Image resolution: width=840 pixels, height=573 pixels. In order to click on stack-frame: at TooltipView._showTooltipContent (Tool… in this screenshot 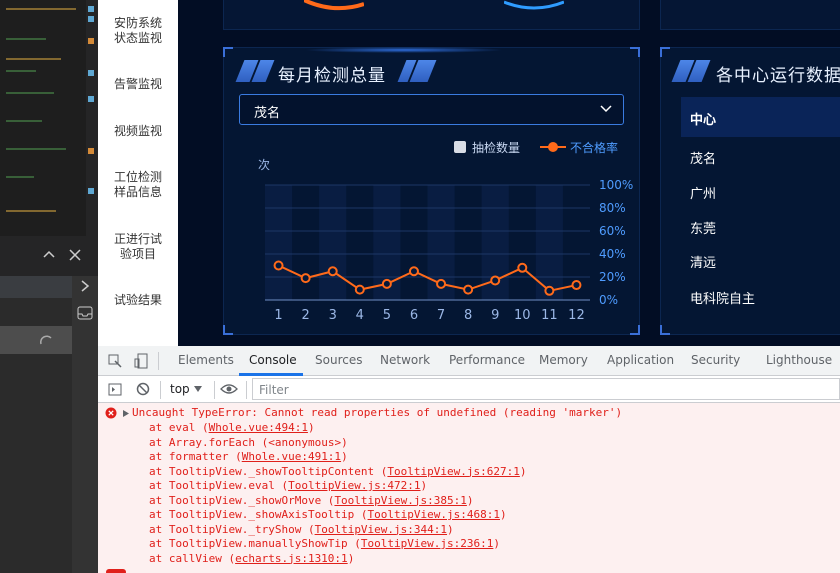, I will do `click(338, 471)`.